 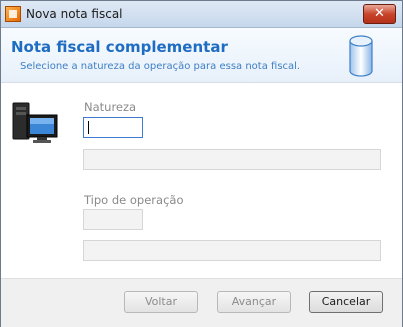 What do you see at coordinates (232, 159) in the screenshot?
I see `natureza-description-field` at bounding box center [232, 159].